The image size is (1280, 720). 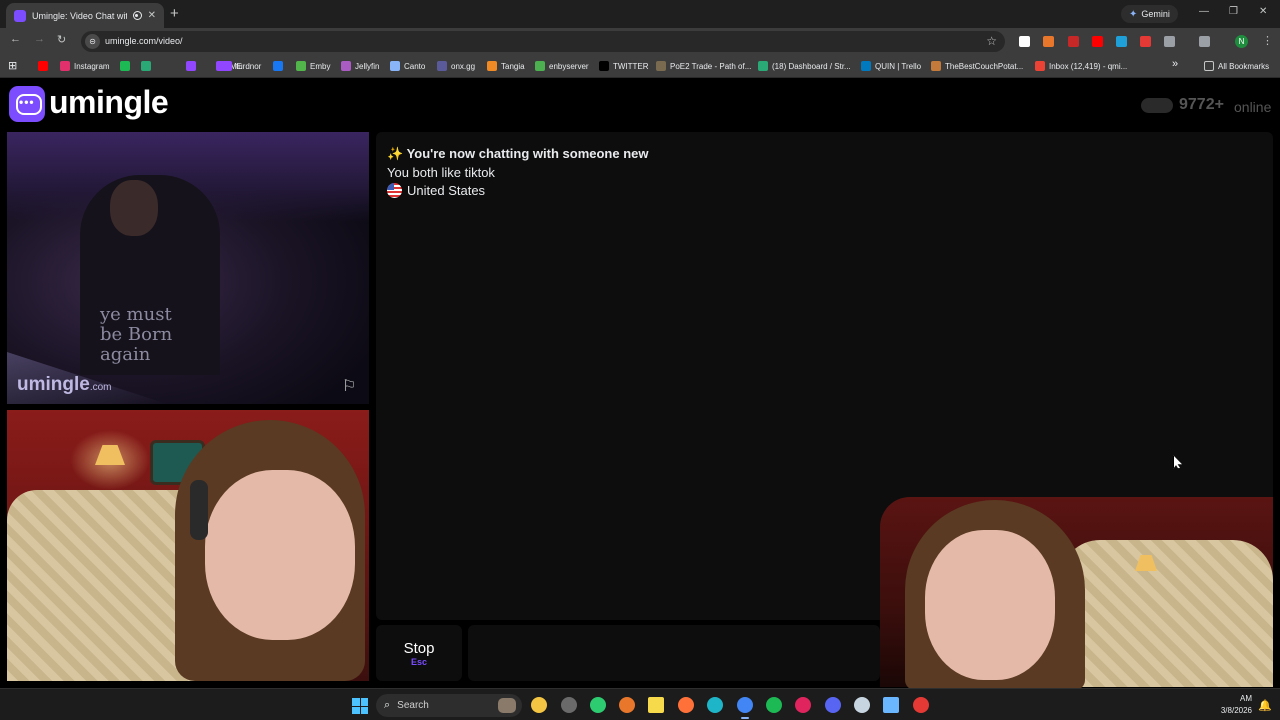 What do you see at coordinates (624, 66) in the screenshot?
I see `bookmark-item: TWITTER` at bounding box center [624, 66].